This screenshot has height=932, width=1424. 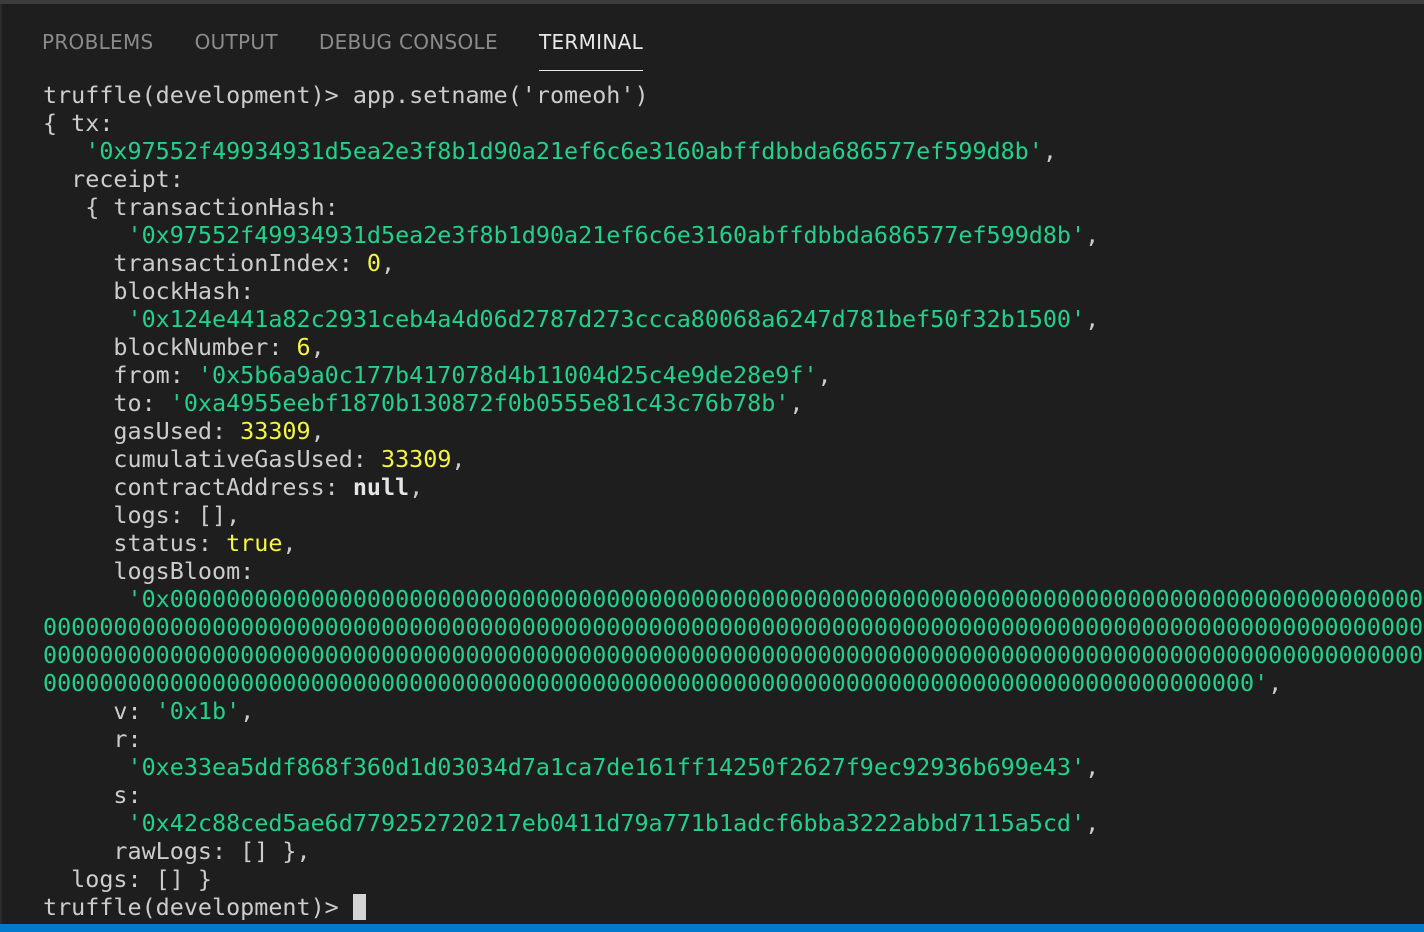 What do you see at coordinates (733, 347) in the screenshot?
I see `output-line: blockNumber: 6,` at bounding box center [733, 347].